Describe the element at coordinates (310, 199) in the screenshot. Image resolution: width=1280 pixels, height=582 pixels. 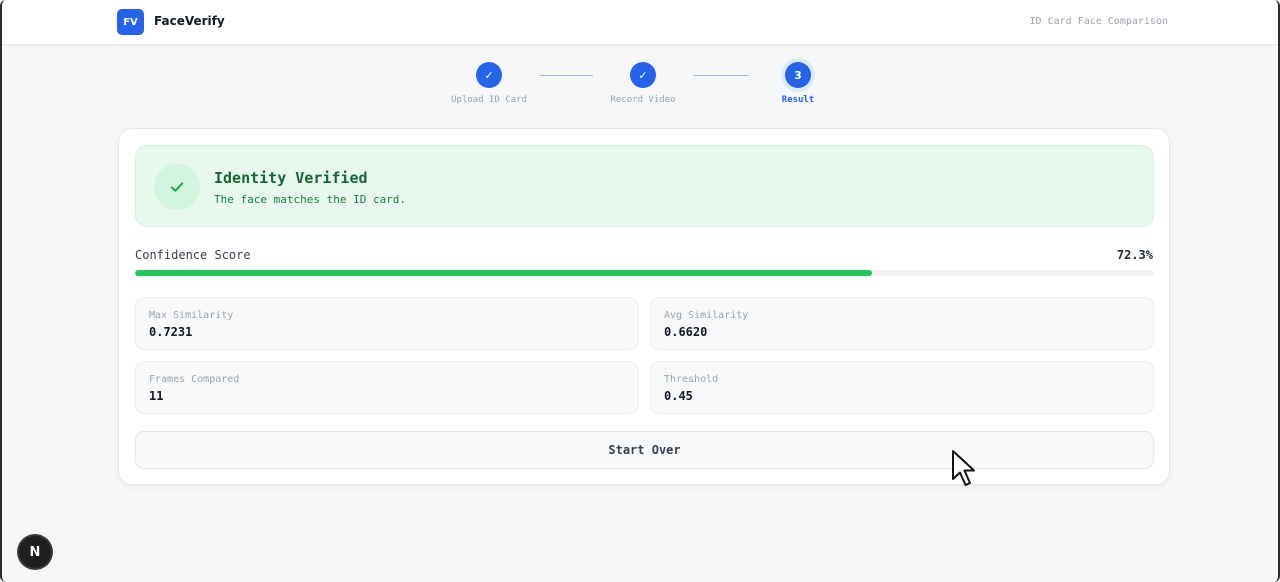
I see `result-message: The face matches the ID card.` at that location.